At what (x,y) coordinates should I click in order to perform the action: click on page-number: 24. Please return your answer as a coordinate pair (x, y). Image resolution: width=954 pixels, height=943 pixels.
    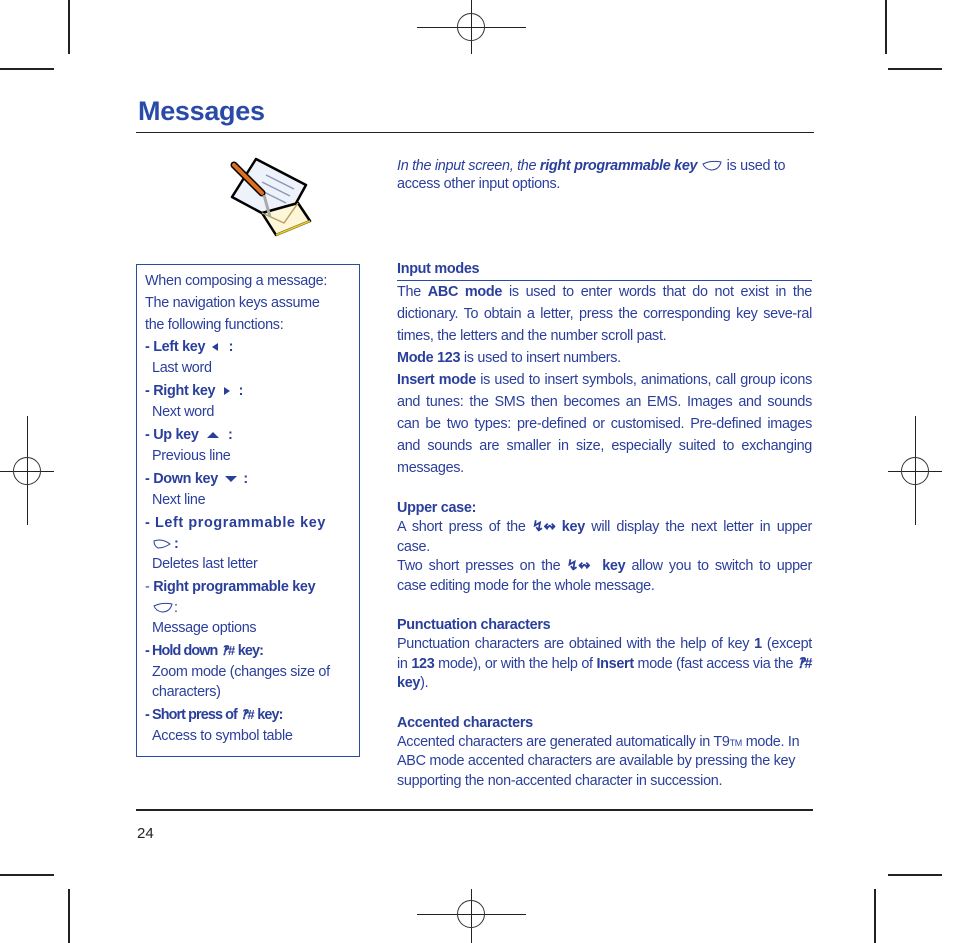
    Looking at the image, I should click on (145, 833).